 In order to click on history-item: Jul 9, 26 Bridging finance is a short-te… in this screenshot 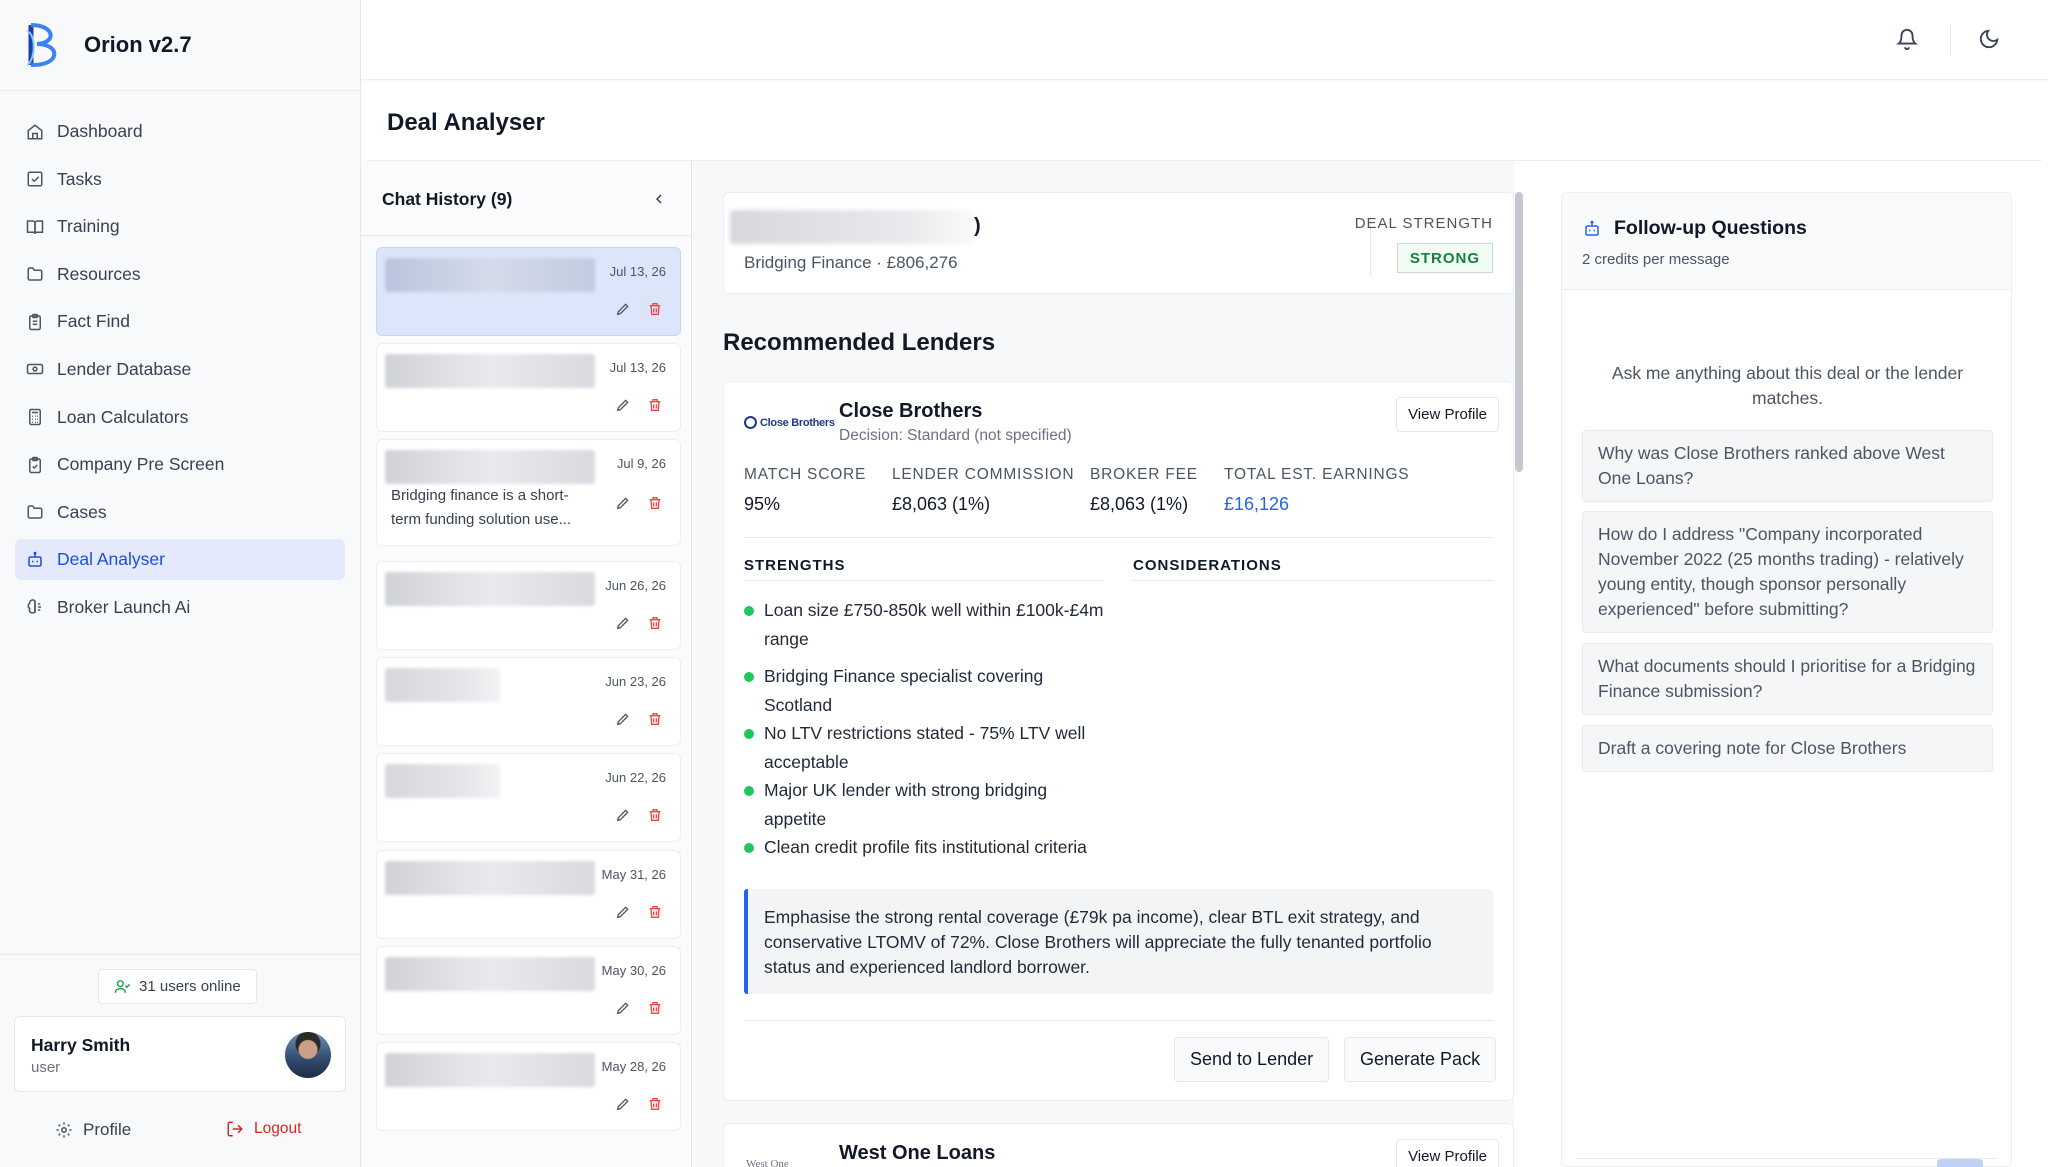, I will do `click(528, 492)`.